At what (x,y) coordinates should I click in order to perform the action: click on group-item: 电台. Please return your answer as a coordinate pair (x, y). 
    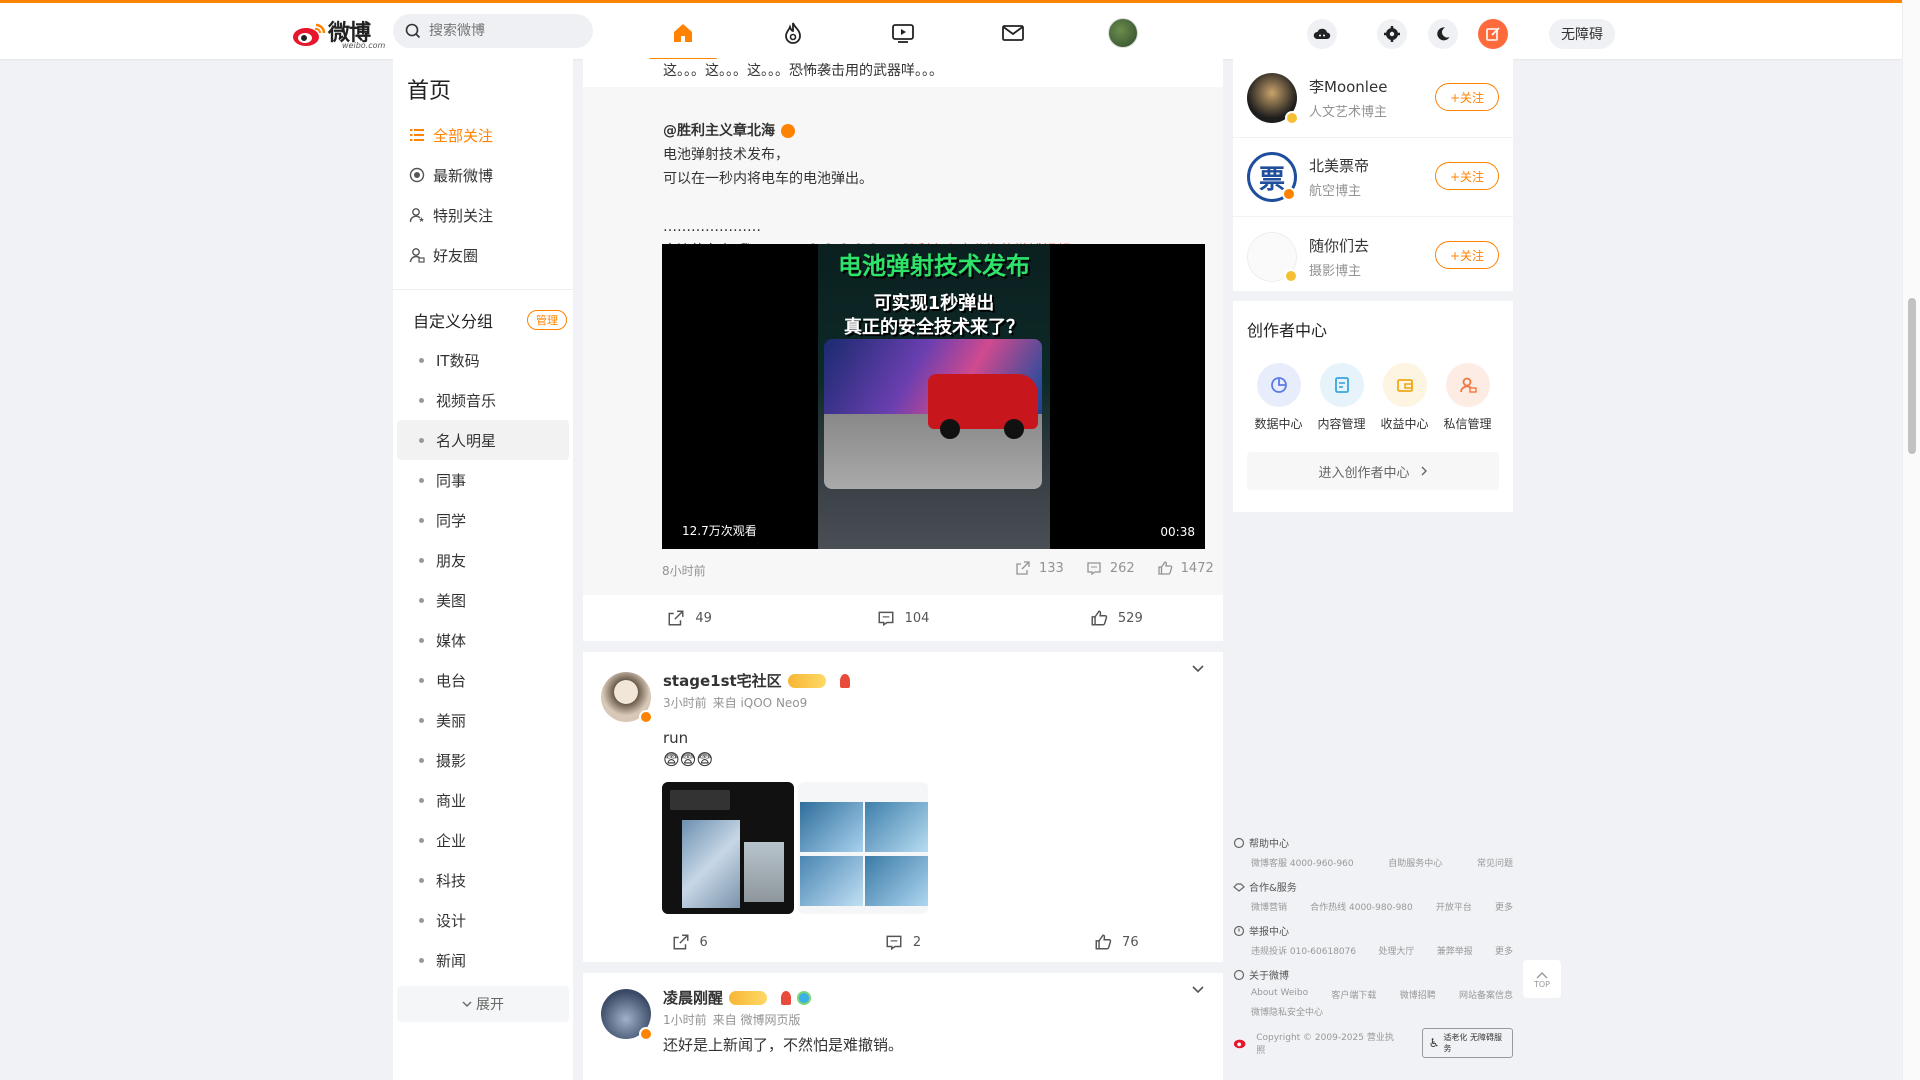
    Looking at the image, I should click on (483, 680).